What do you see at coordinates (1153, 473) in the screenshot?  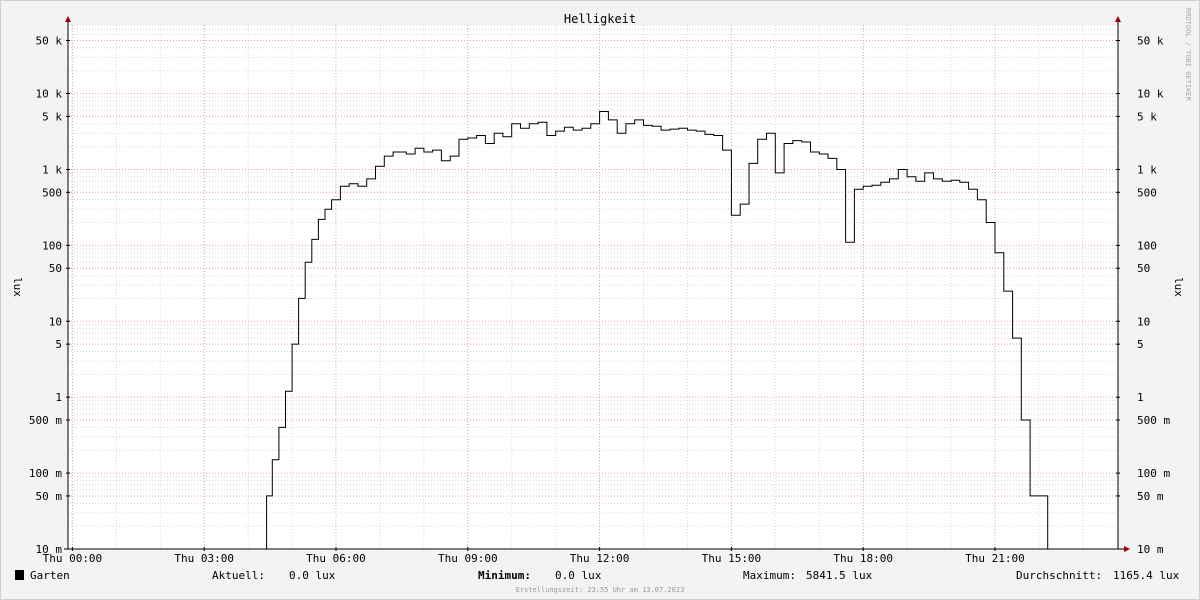 I see `y-tick-label-right: 100 m` at bounding box center [1153, 473].